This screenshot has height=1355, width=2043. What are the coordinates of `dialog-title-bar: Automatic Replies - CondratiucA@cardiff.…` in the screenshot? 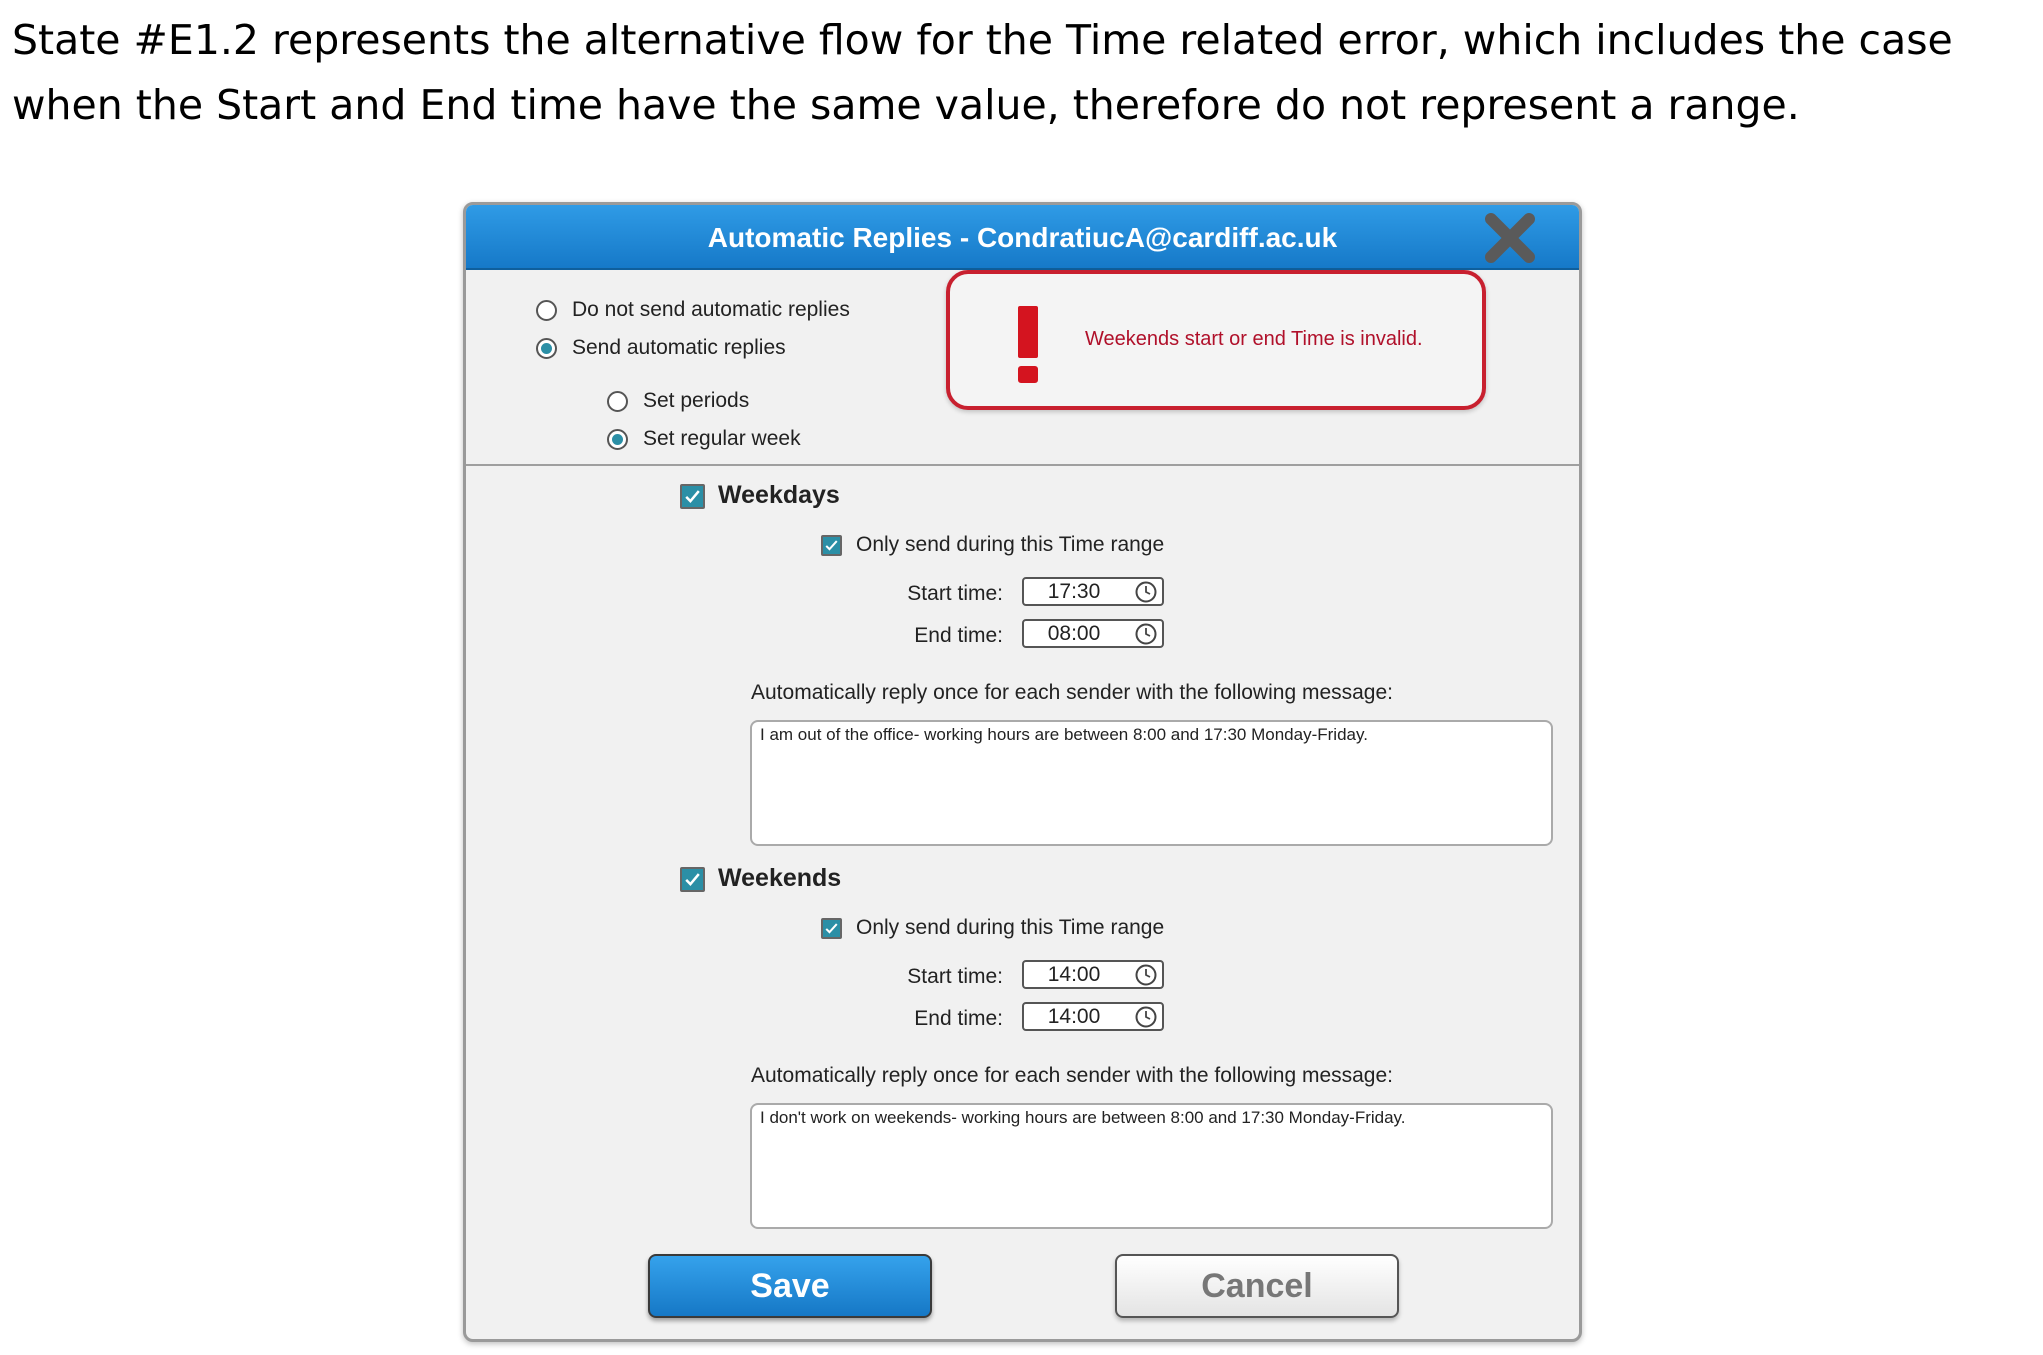 It's located at (1022, 237).